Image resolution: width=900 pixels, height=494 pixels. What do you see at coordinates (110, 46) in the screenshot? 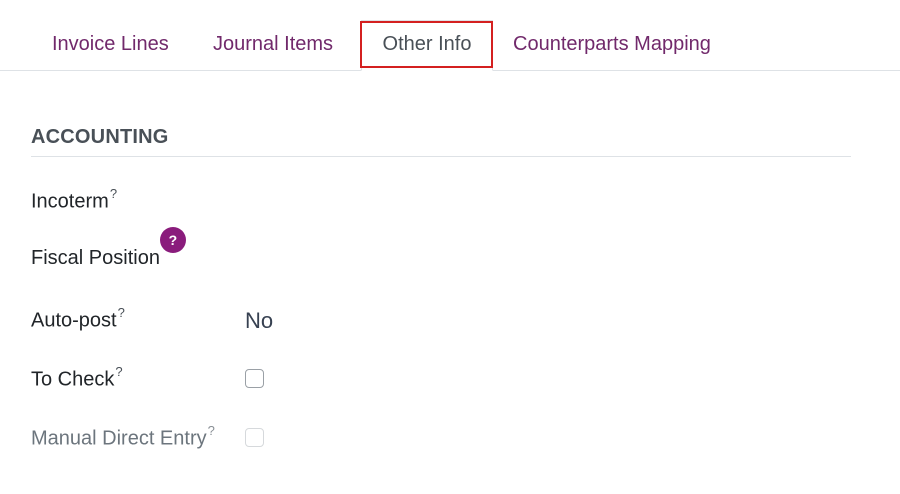
I see `tab-invoice-lines: Invoice Lines` at bounding box center [110, 46].